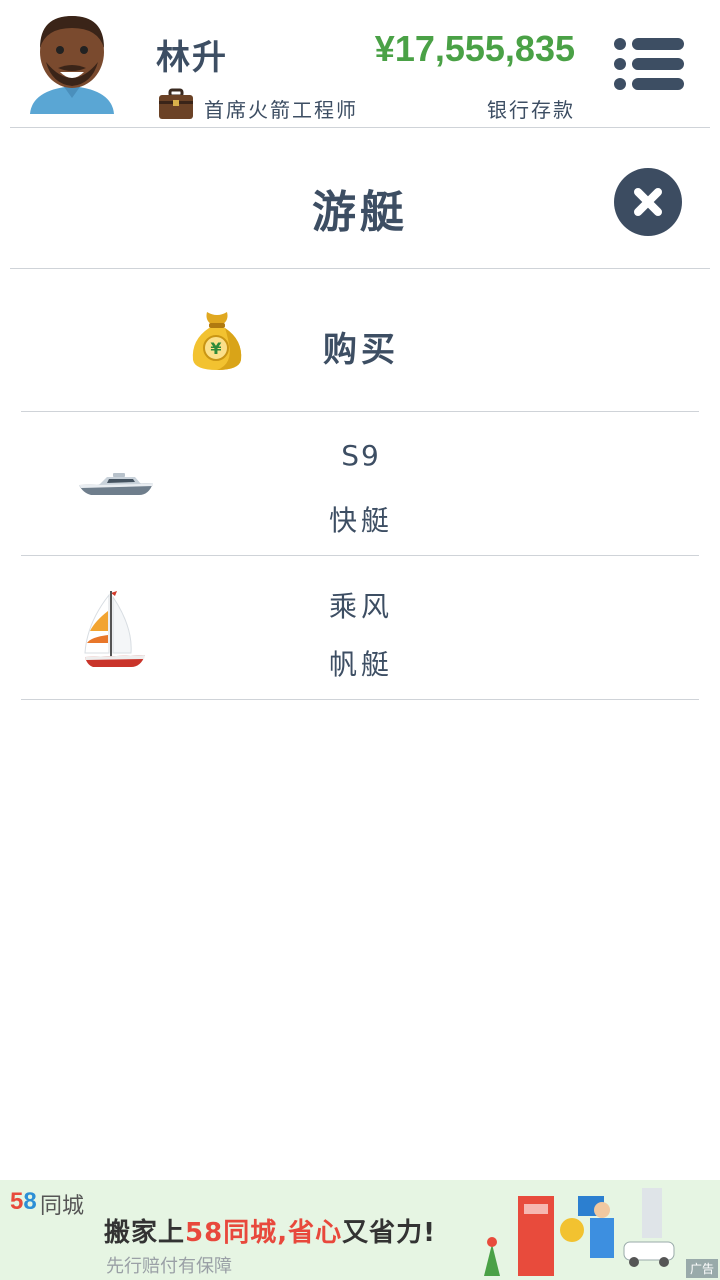  What do you see at coordinates (474, 48) in the screenshot?
I see `bank-balance: ¥17,555,835` at bounding box center [474, 48].